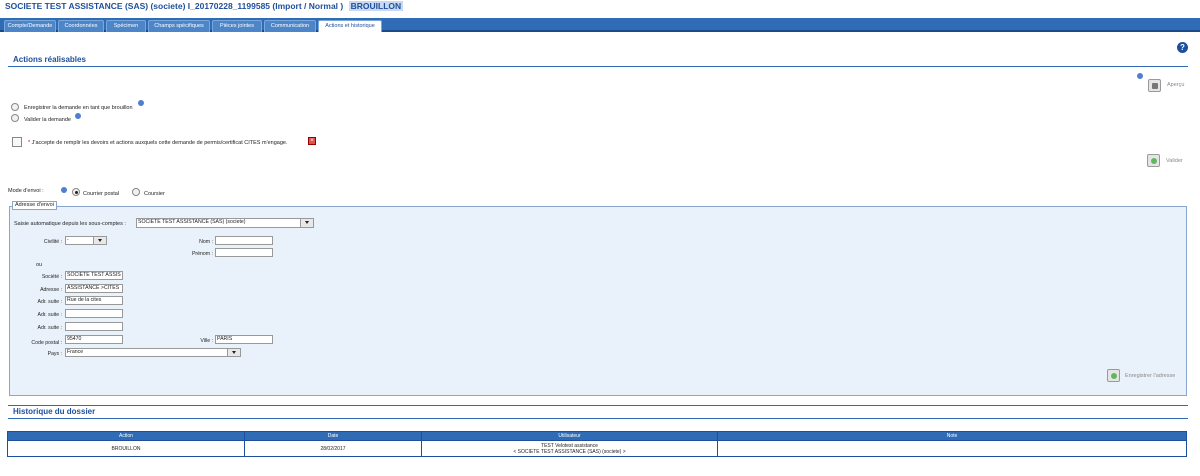 This screenshot has width=1200, height=476. Describe the element at coordinates (34, 205) in the screenshot. I see `address-legend: Adresse d'envoi` at that location.